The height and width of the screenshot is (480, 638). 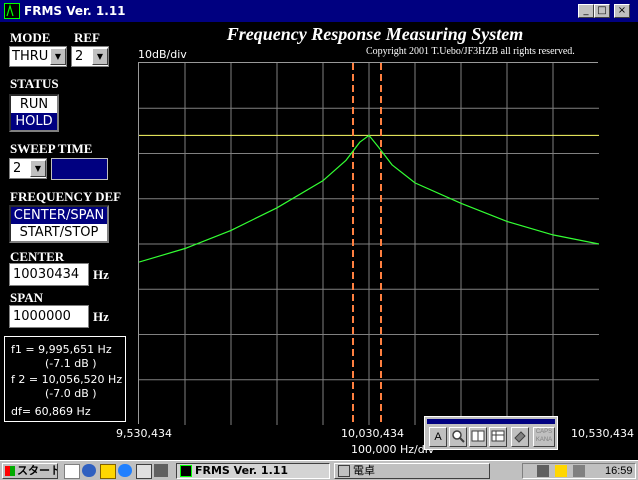 I want to click on eraser-icon, so click(x=520, y=437).